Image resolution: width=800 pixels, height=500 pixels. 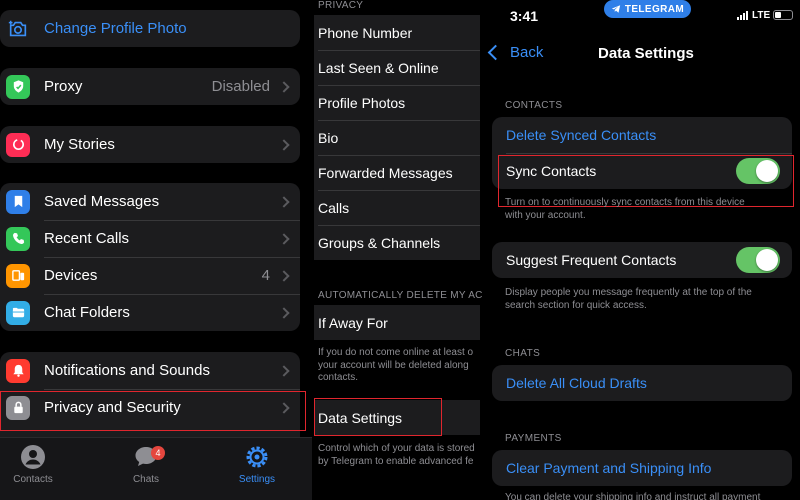 I want to click on clear-payment-label: Clear Payment and Shipping Info, so click(x=609, y=468).